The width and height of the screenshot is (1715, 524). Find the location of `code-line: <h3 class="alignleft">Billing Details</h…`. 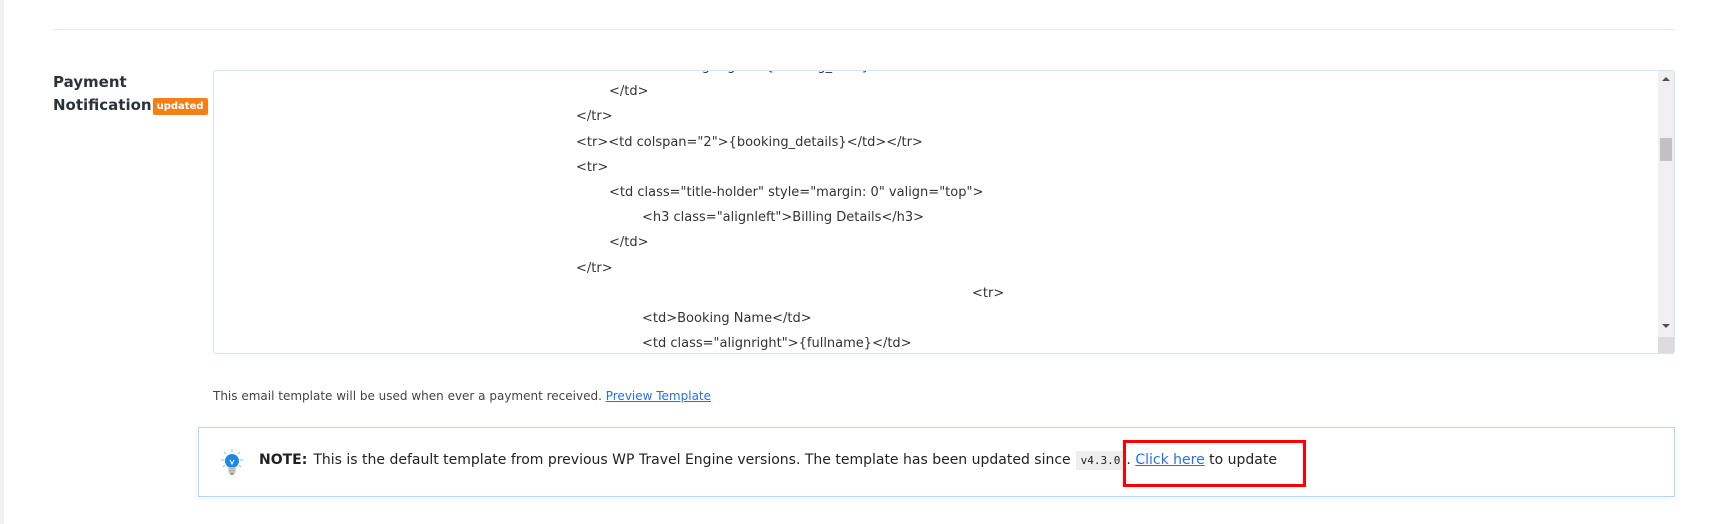

code-line: <h3 class="alignleft">Billing Details</h… is located at coordinates (783, 218).